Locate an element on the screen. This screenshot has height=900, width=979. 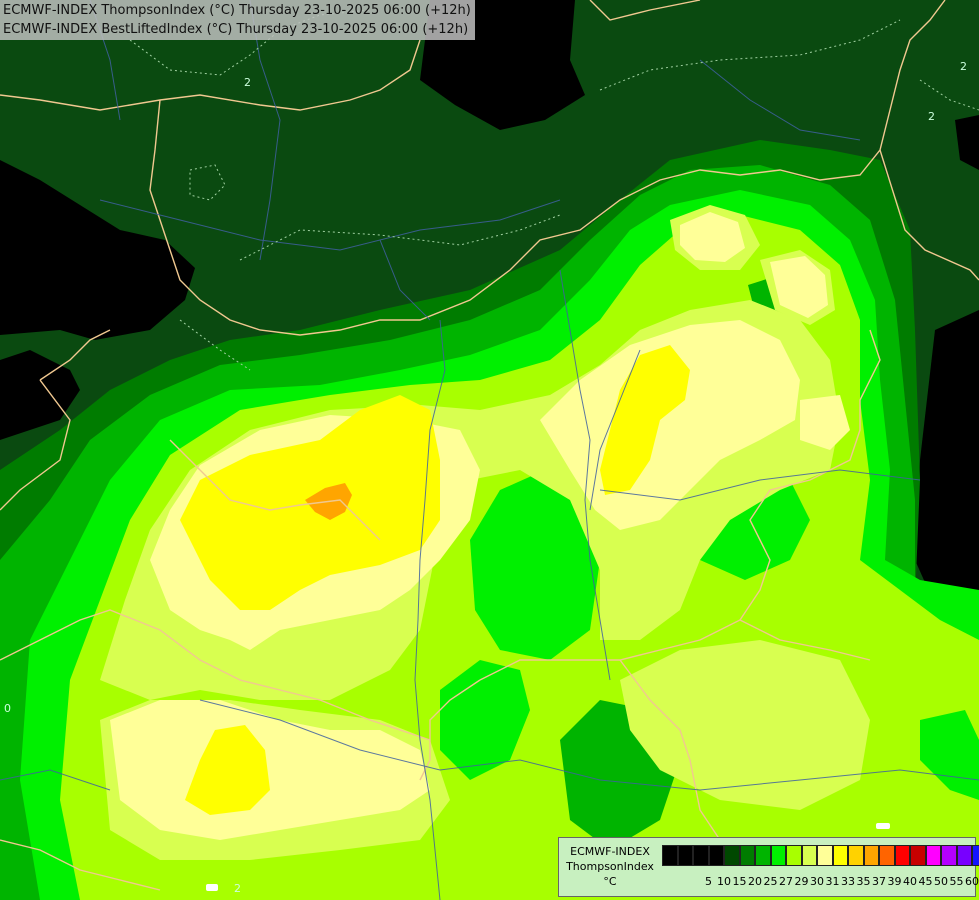
isoline-label: 0 is located at coordinates (7, 708).